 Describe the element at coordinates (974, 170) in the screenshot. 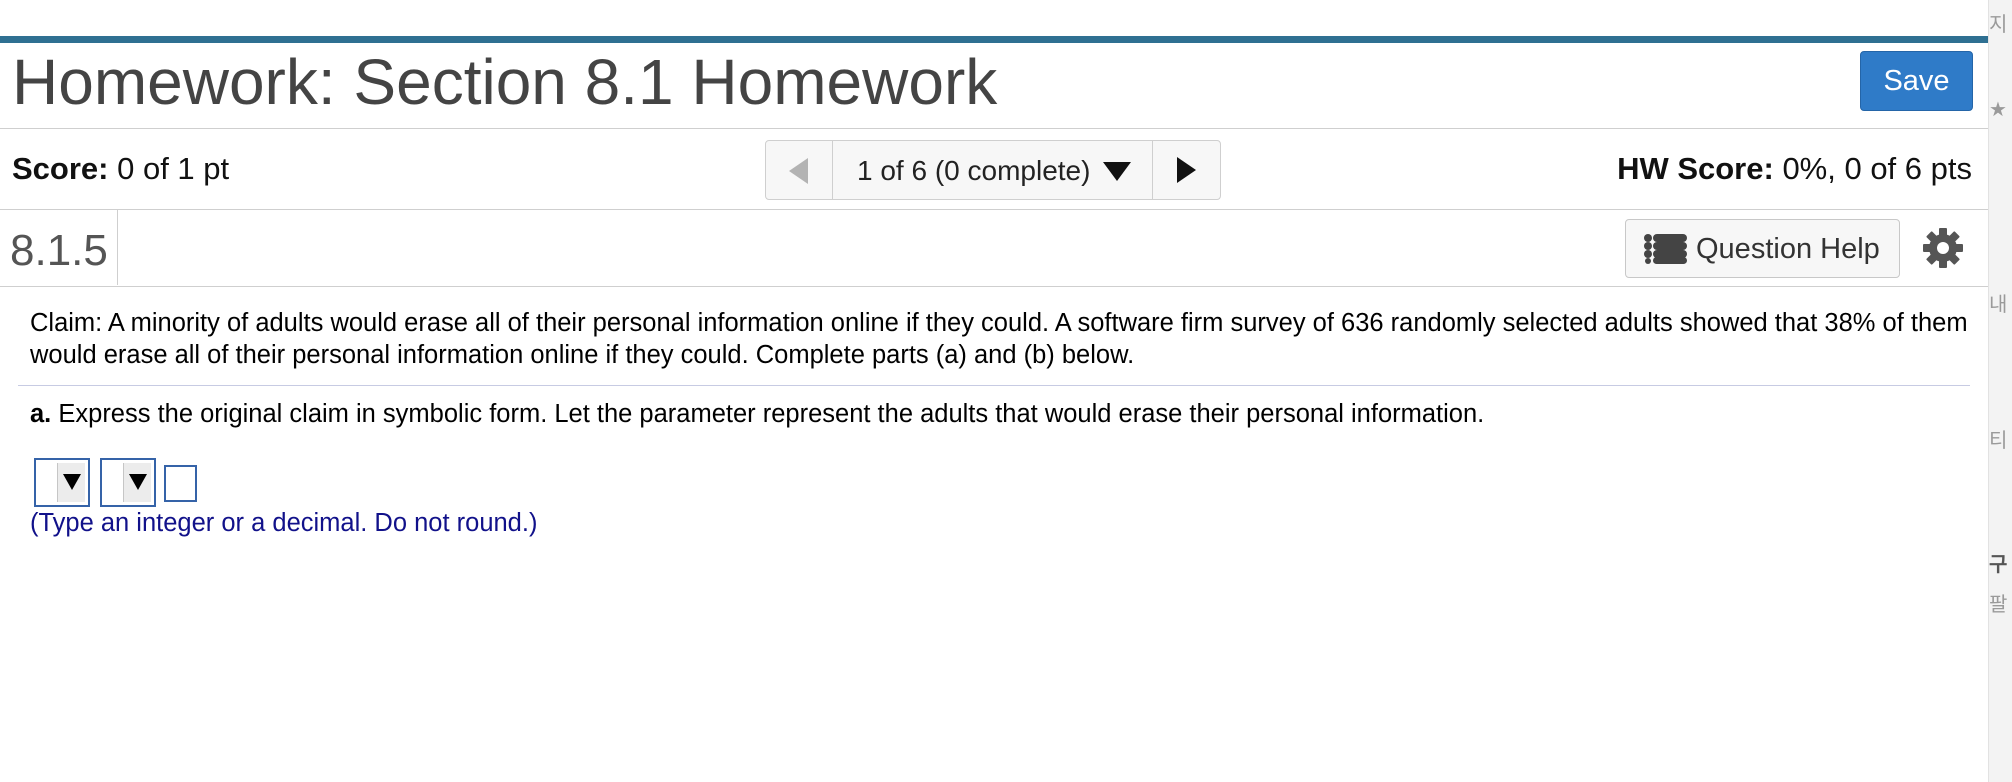

I see `question-select-label: 1 of 6 (0 complete)` at that location.